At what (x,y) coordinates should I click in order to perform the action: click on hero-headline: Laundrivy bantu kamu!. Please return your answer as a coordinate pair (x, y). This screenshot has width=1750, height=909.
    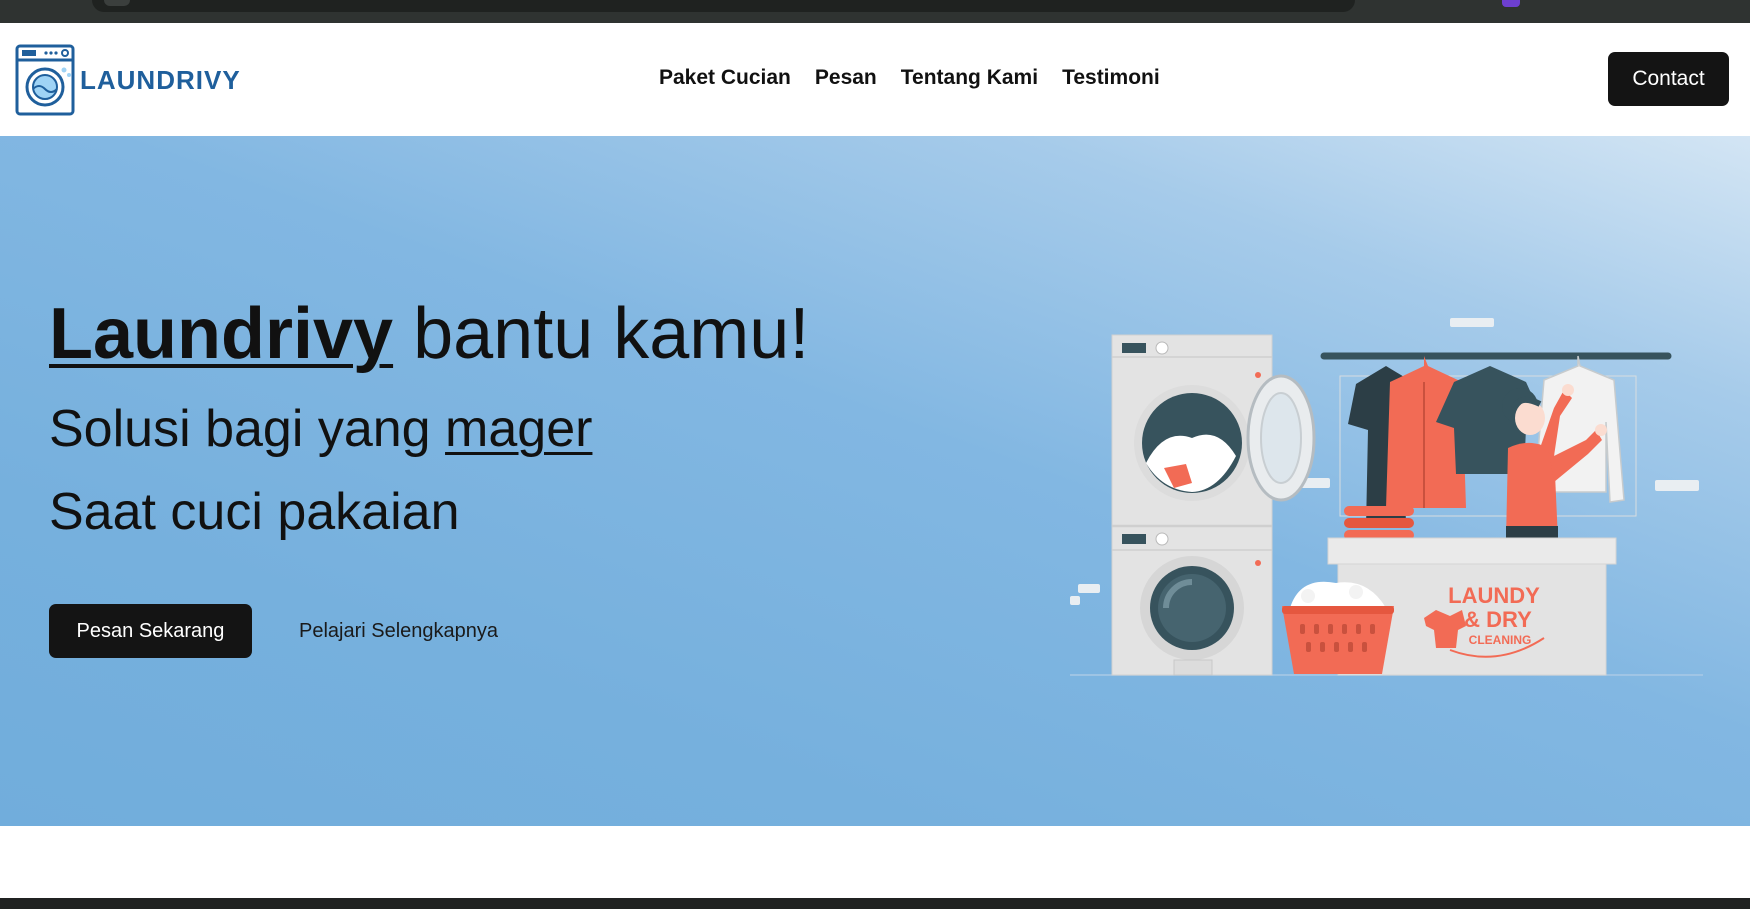
    Looking at the image, I should click on (429, 334).